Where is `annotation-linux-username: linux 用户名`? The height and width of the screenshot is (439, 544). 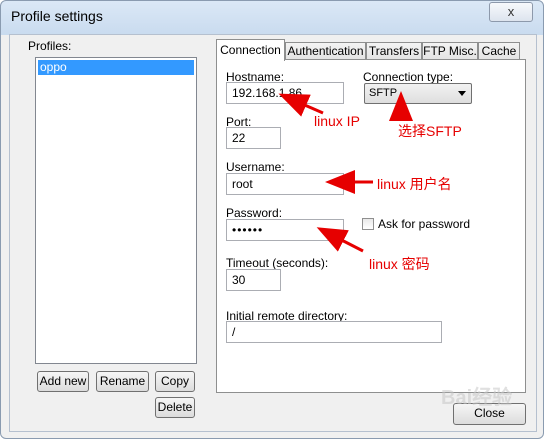
annotation-linux-username: linux 用户名 is located at coordinates (414, 184).